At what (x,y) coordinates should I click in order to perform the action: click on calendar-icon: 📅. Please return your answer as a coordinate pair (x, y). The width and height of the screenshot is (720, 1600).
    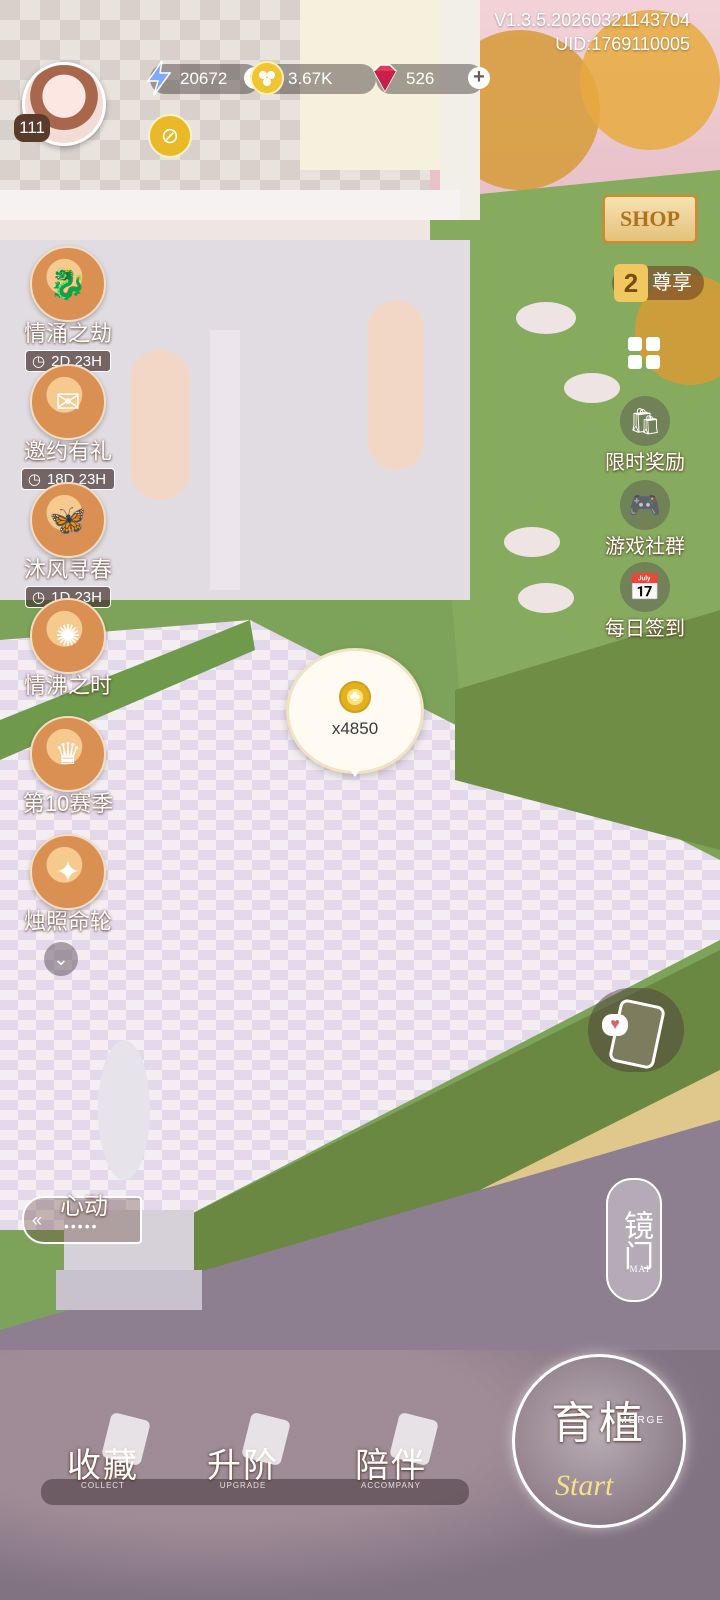
    Looking at the image, I should click on (645, 587).